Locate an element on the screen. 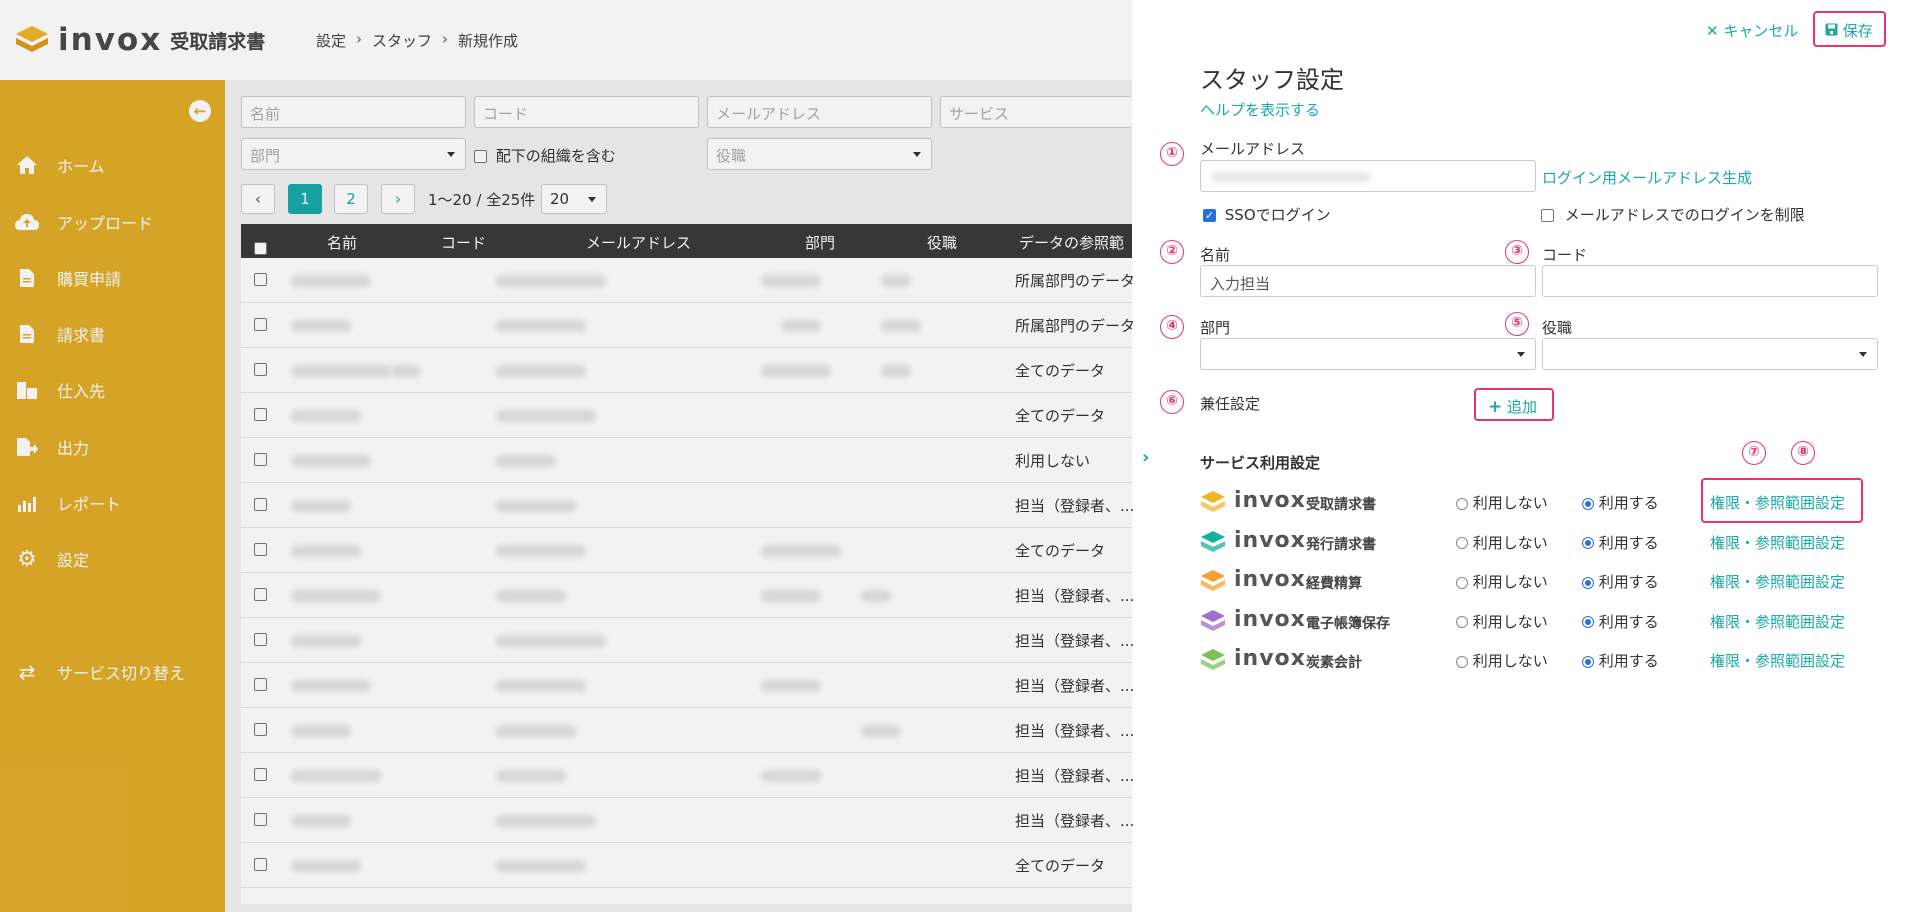  restrict-login-checkbox: メールアドレスでのログインを制限 is located at coordinates (1673, 214).